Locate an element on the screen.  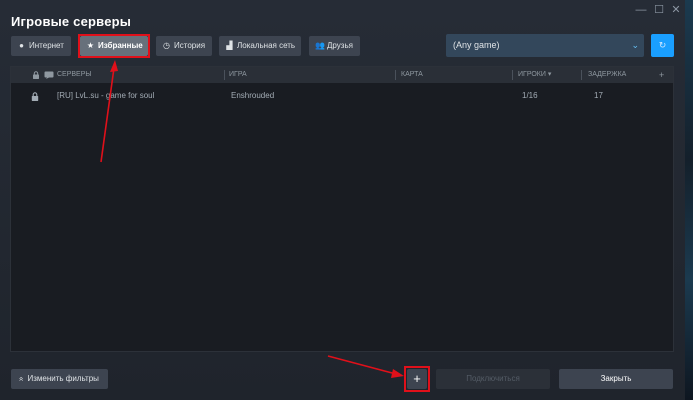
refresh-icon: ↻ is located at coordinates (662, 45).